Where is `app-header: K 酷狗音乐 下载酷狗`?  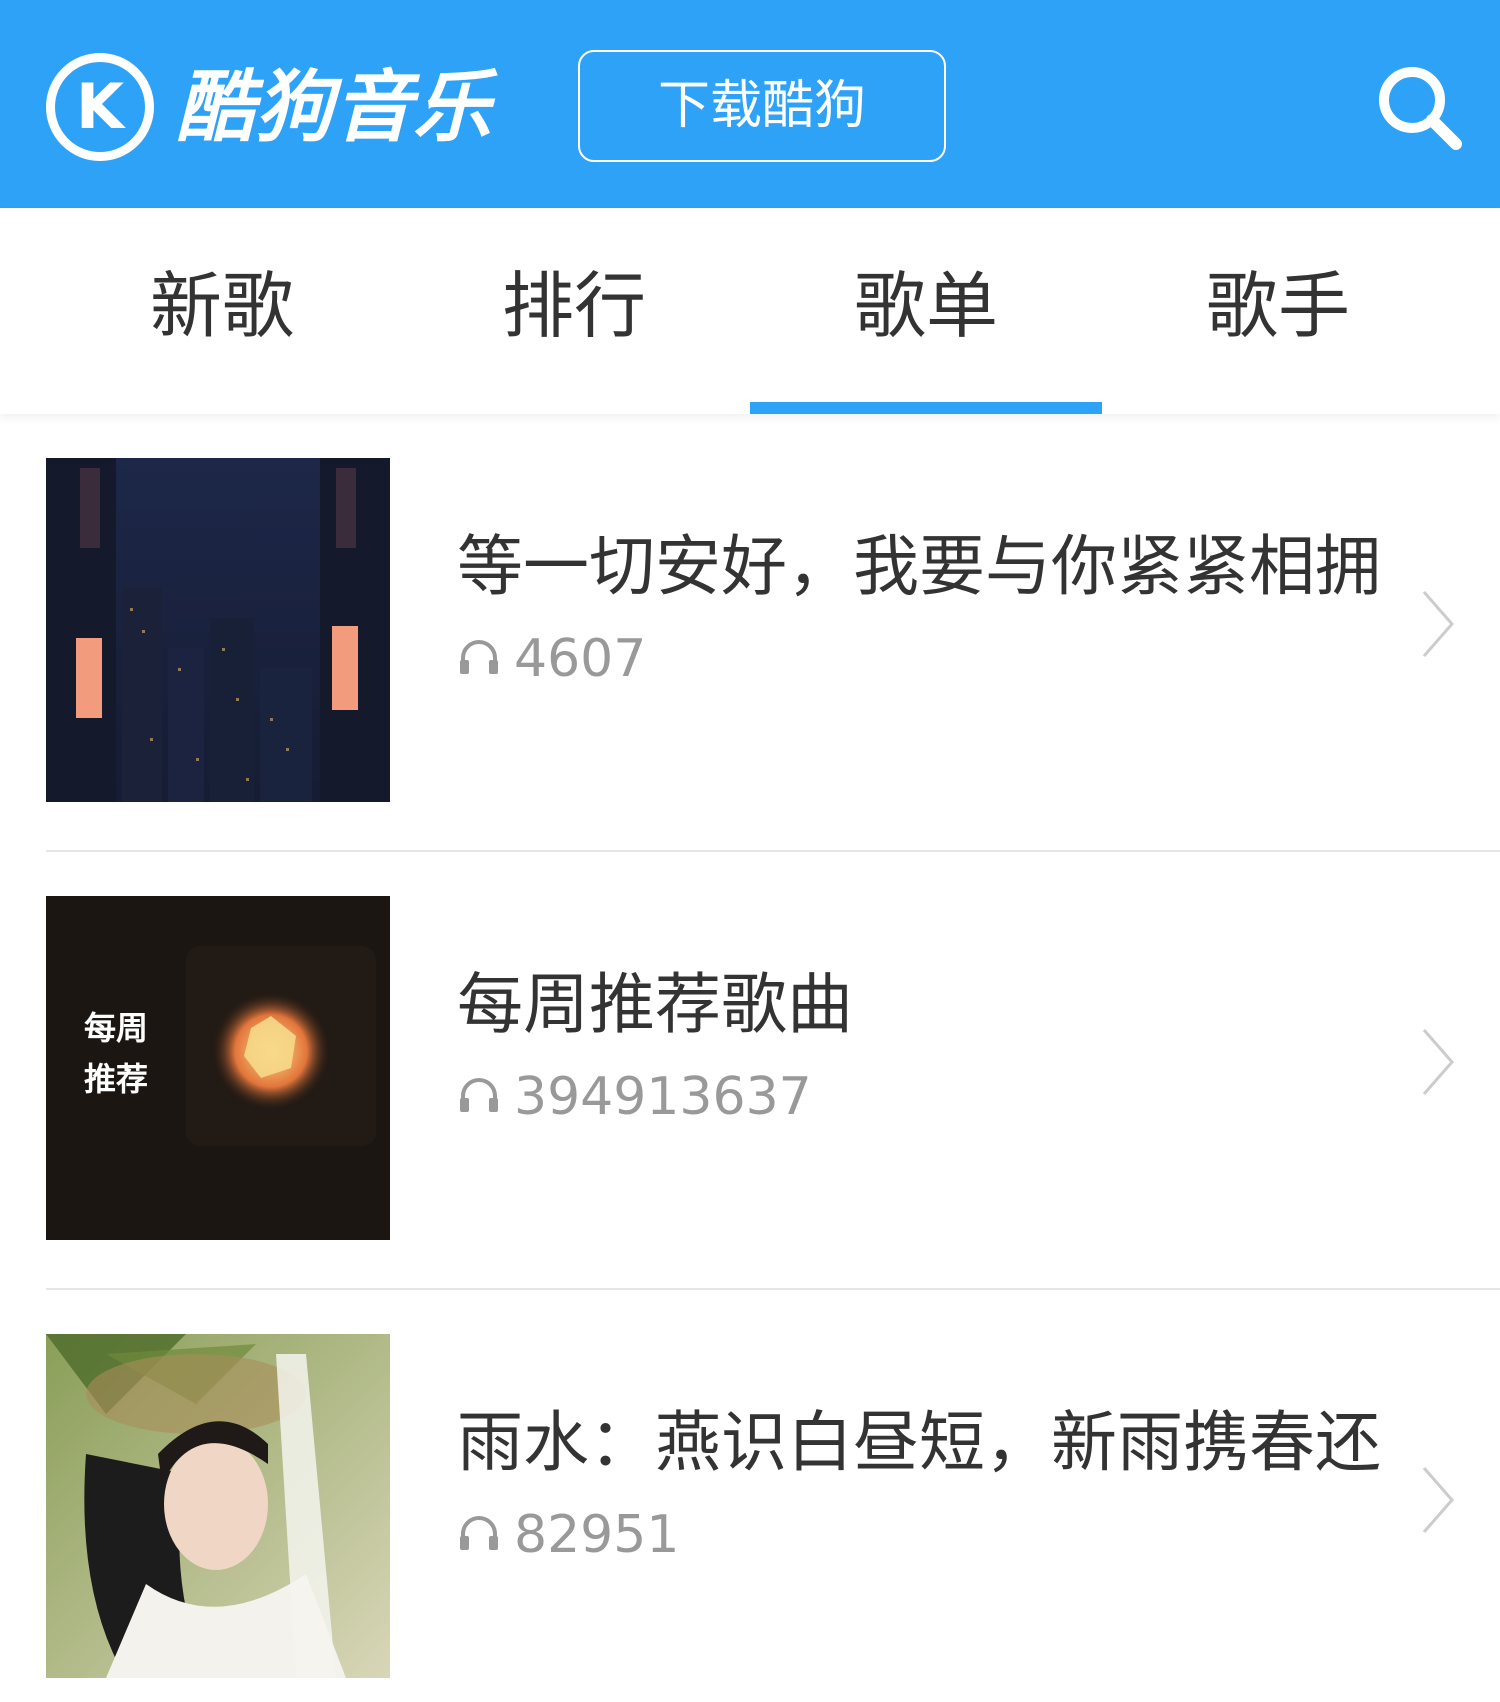 app-header: K 酷狗音乐 下载酷狗 is located at coordinates (750, 104).